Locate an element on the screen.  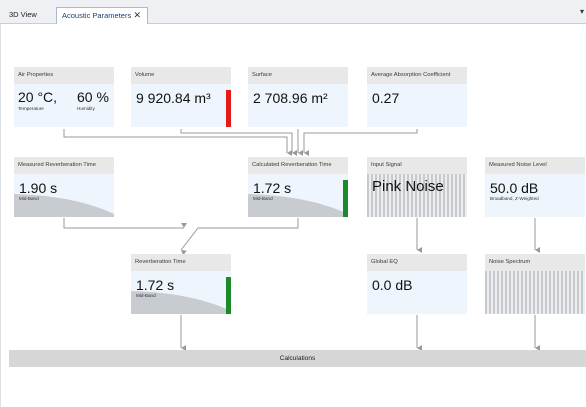
card-title: Measured Reverberation Time is located at coordinates (64, 165).